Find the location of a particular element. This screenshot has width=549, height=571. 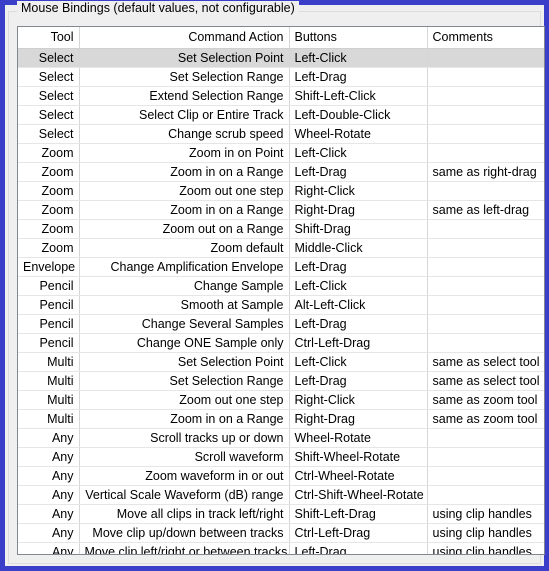

table-row: Any Scroll waveform Shift-Wheel-Rotate is located at coordinates (281, 457).